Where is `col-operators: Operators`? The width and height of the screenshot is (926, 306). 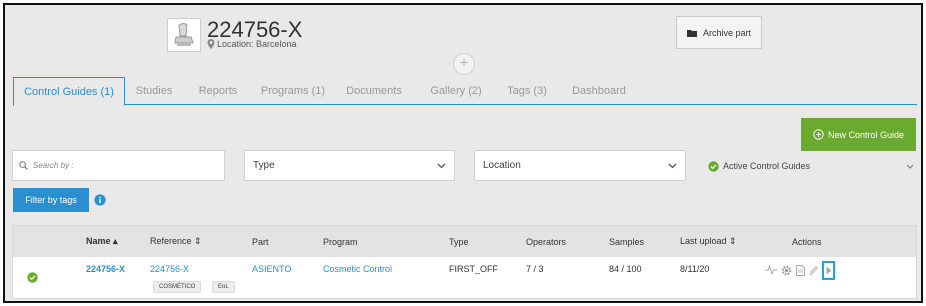
col-operators: Operators is located at coordinates (546, 241).